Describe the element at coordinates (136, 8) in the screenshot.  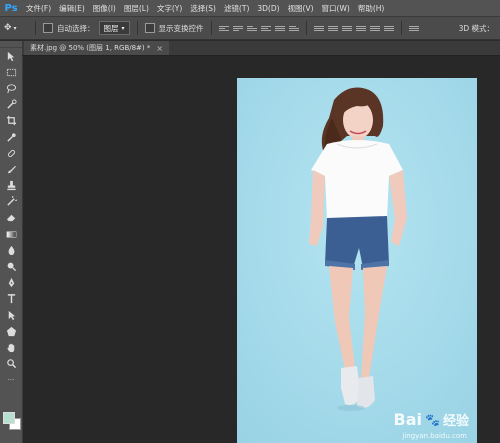
I see `menu-layer: 图层(L)` at that location.